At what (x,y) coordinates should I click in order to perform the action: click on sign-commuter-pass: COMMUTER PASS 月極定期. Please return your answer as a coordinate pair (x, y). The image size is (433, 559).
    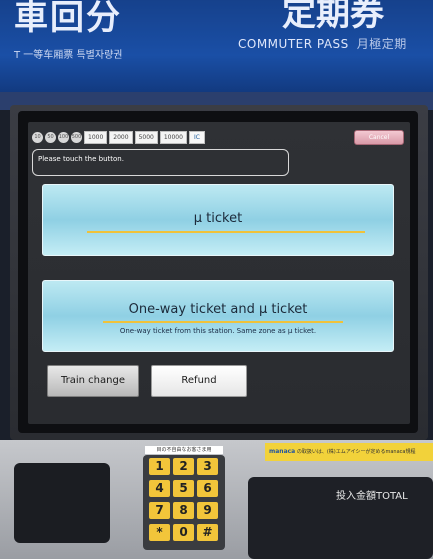
    Looking at the image, I should click on (322, 43).